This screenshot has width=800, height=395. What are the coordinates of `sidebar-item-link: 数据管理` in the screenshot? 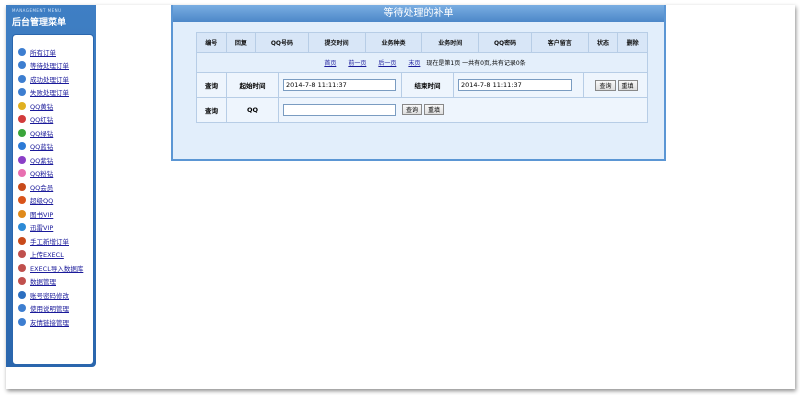 It's located at (43, 281).